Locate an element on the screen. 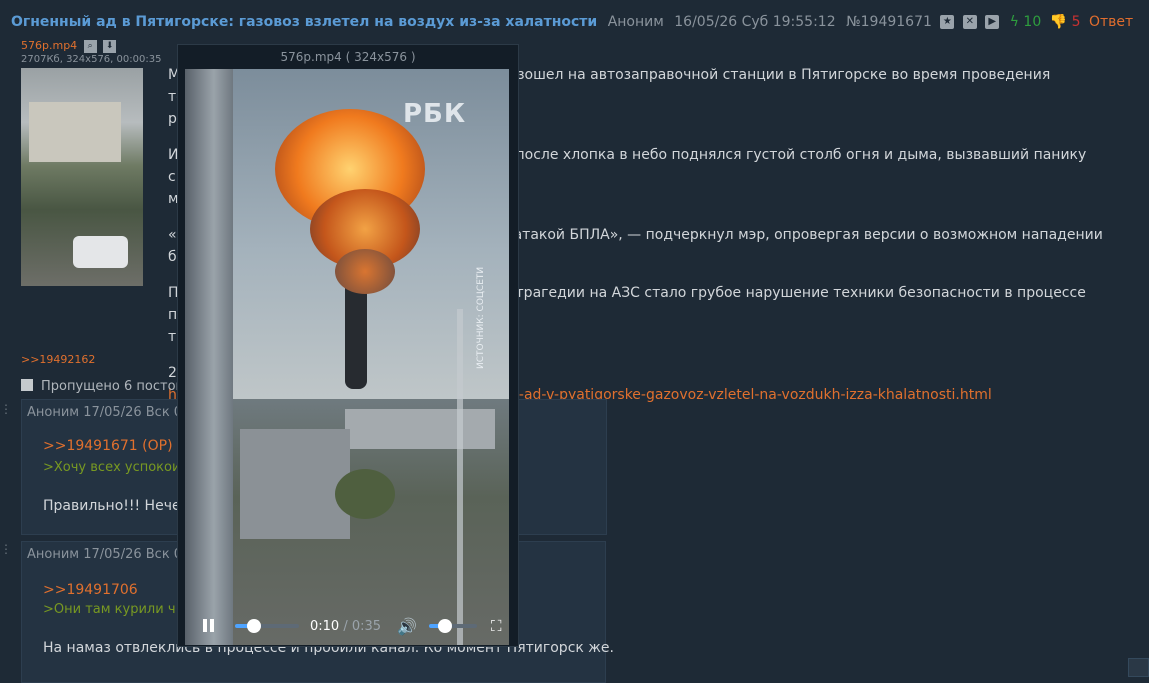  file-meta: 2707Кб, 324x576, 00:00:35 is located at coordinates (91, 59).